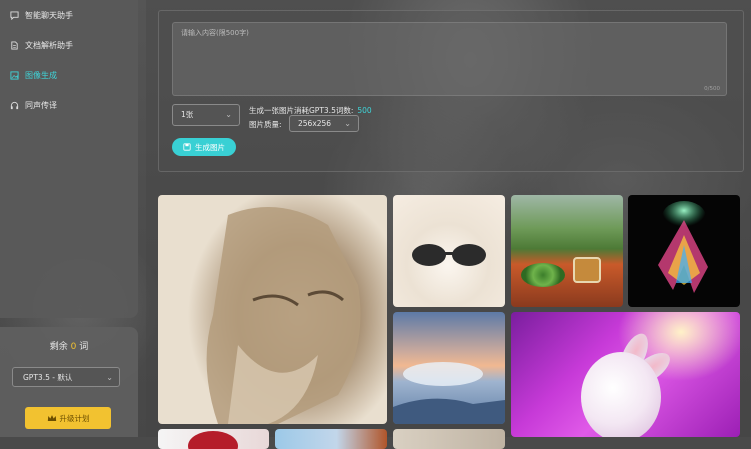 The width and height of the screenshot is (751, 449). What do you see at coordinates (58, 347) in the screenshot?
I see `remain-prefix: 剩余` at bounding box center [58, 347].